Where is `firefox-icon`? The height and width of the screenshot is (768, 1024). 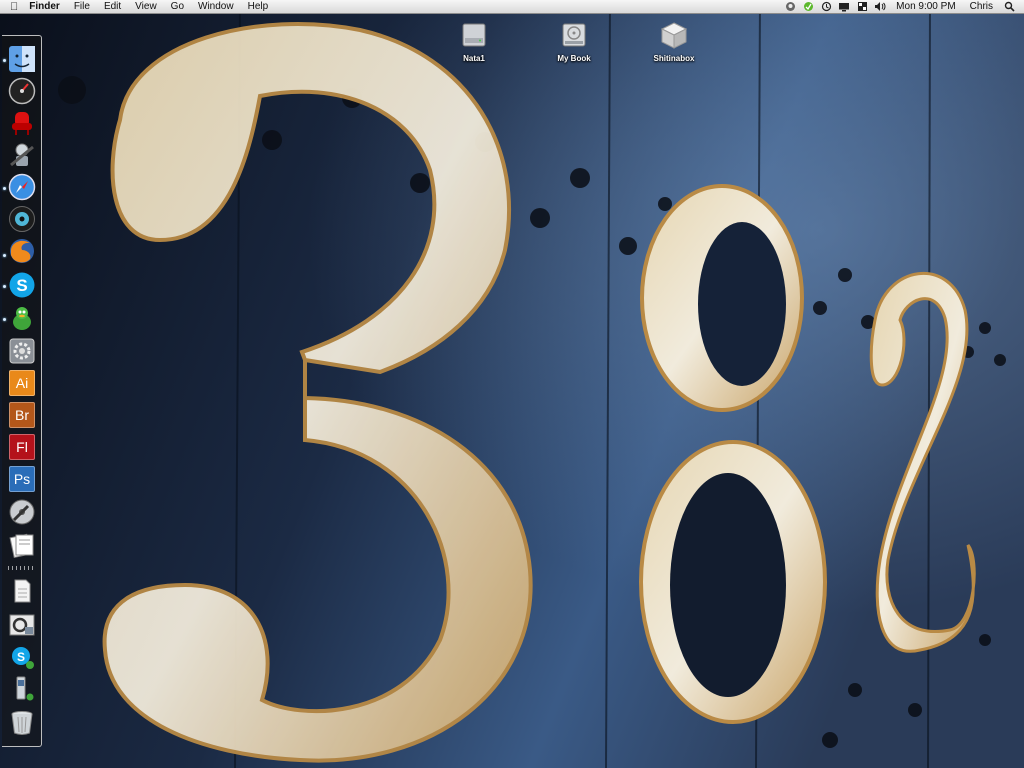
firefox-icon is located at coordinates (22, 251).